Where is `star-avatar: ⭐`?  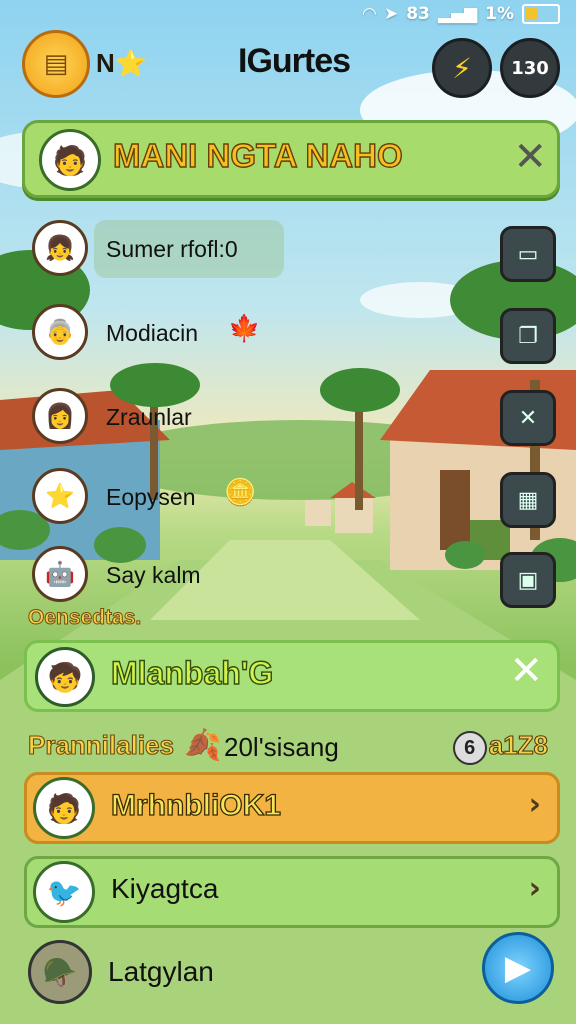
star-avatar: ⭐ is located at coordinates (60, 496).